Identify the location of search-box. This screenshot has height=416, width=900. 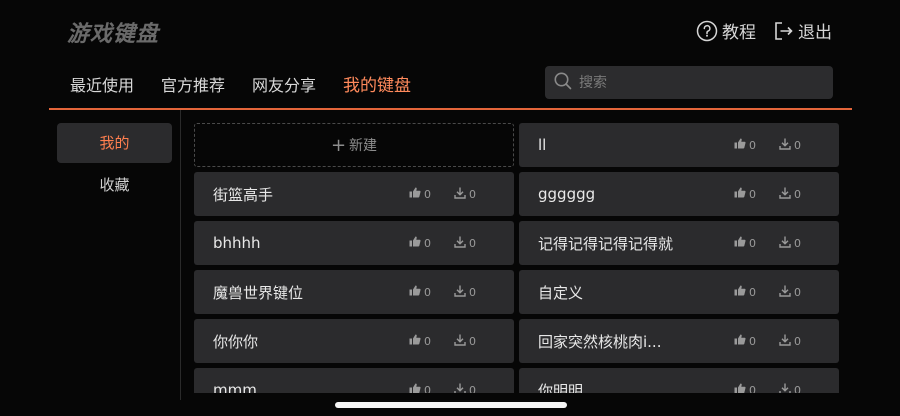
(689, 82).